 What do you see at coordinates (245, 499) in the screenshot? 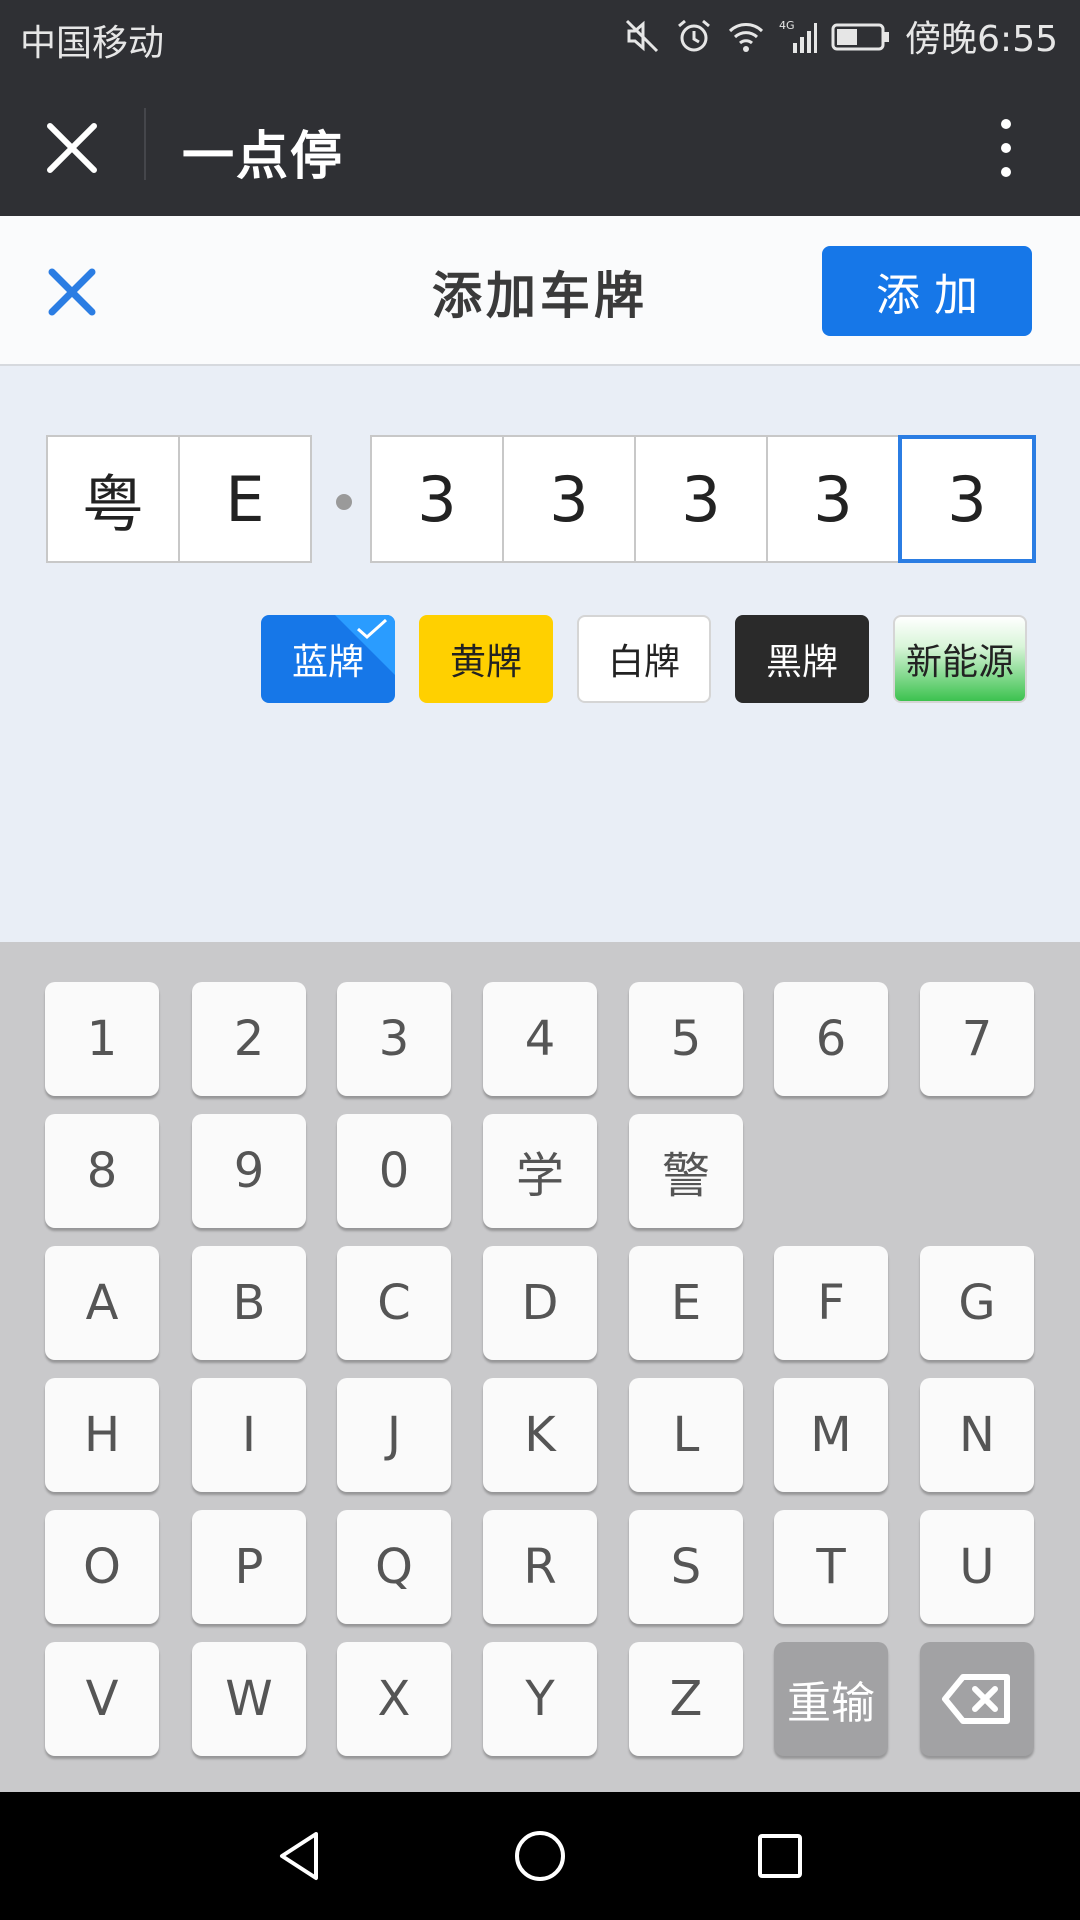
I see `plate-letter-cell: E` at bounding box center [245, 499].